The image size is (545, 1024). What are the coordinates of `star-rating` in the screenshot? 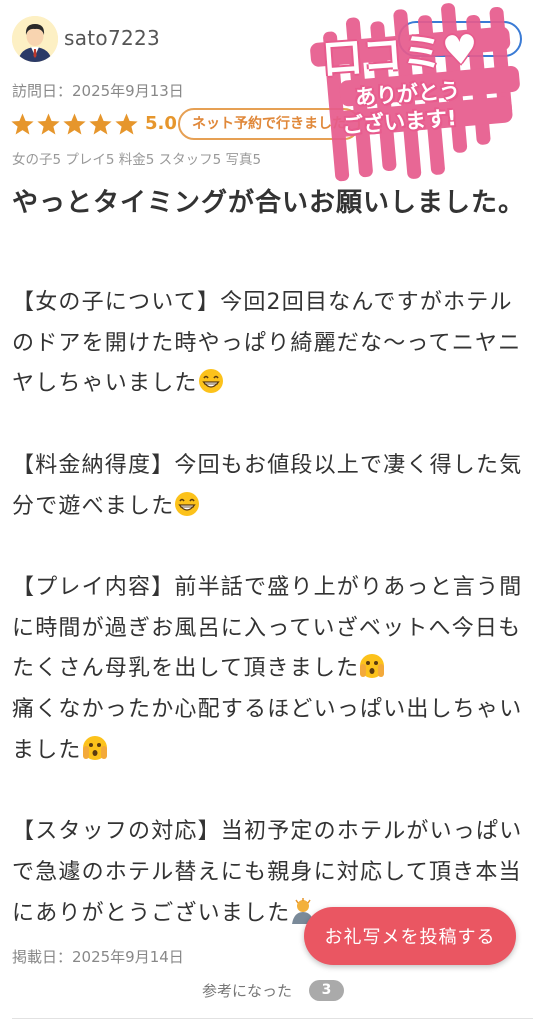 It's located at (74, 124).